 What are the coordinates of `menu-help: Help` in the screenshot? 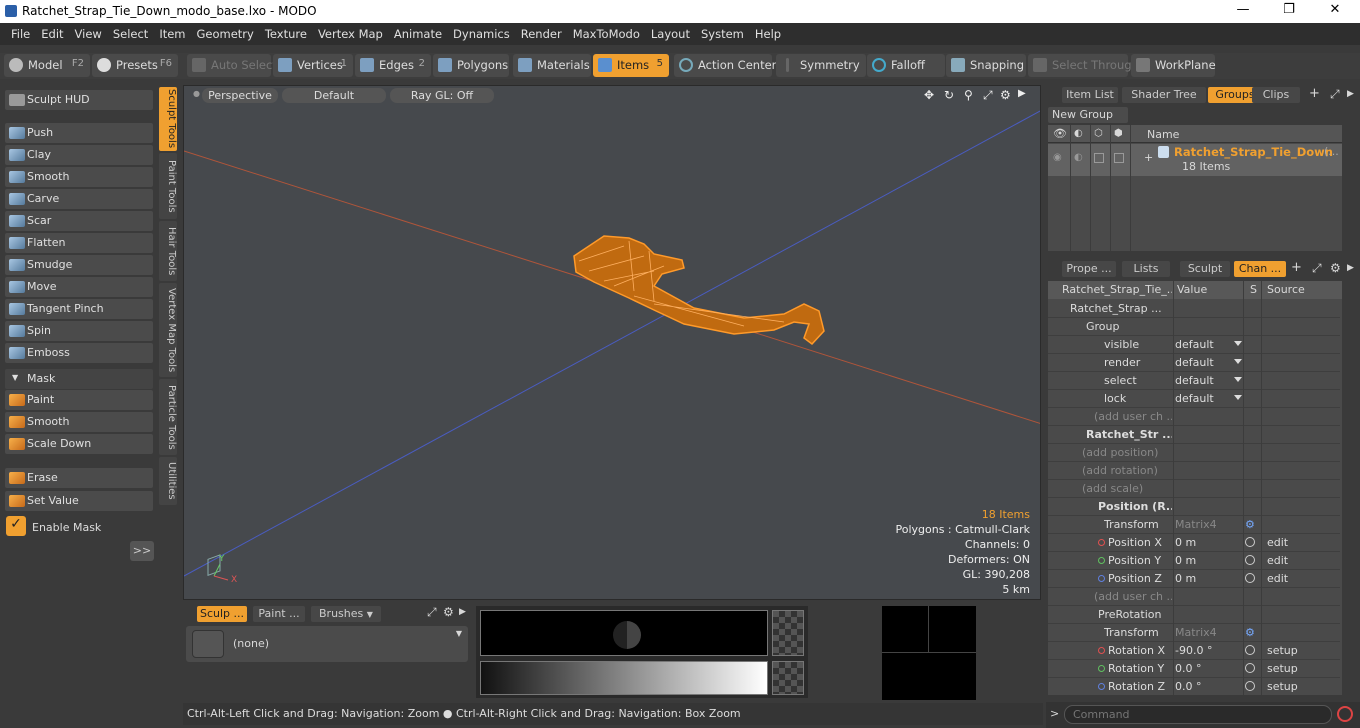 It's located at (768, 32).